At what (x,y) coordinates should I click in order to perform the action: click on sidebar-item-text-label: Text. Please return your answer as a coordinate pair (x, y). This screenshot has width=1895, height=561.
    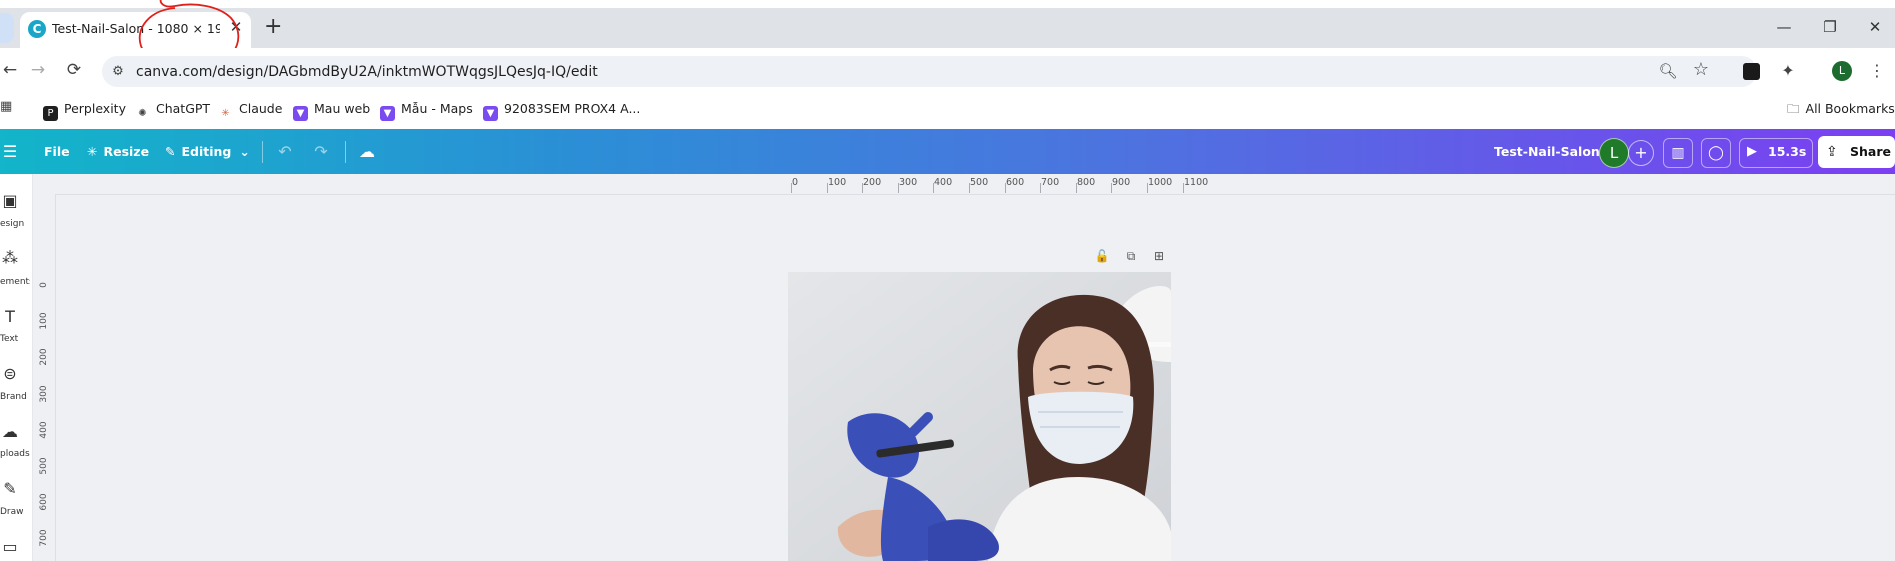
    Looking at the image, I should click on (15, 339).